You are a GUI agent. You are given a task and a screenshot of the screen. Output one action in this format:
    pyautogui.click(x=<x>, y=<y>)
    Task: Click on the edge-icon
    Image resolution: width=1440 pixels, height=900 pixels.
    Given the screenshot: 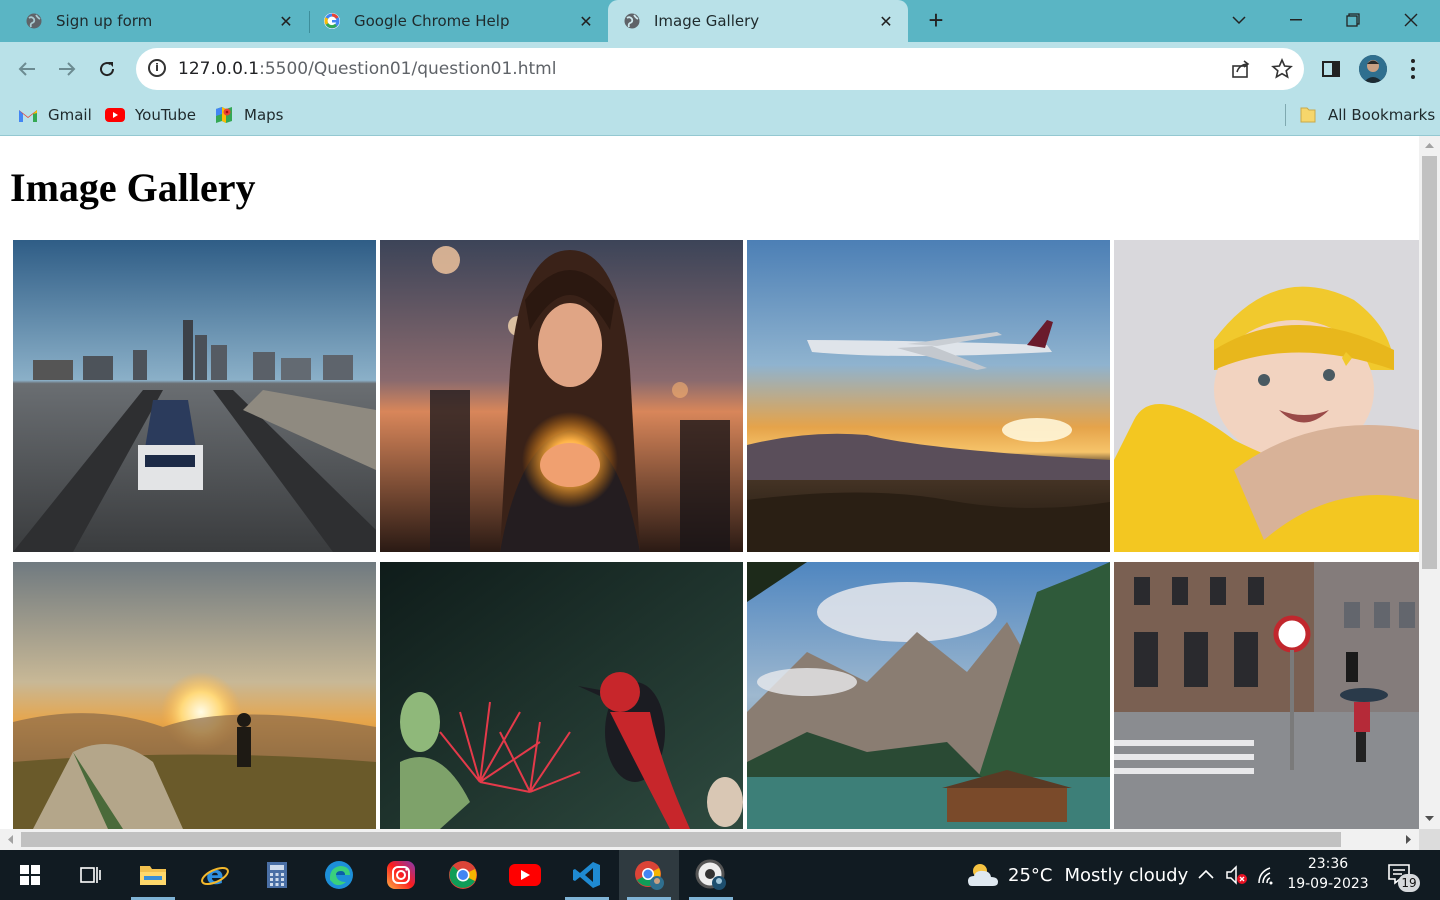 What is the action you would take?
    pyautogui.click(x=339, y=875)
    